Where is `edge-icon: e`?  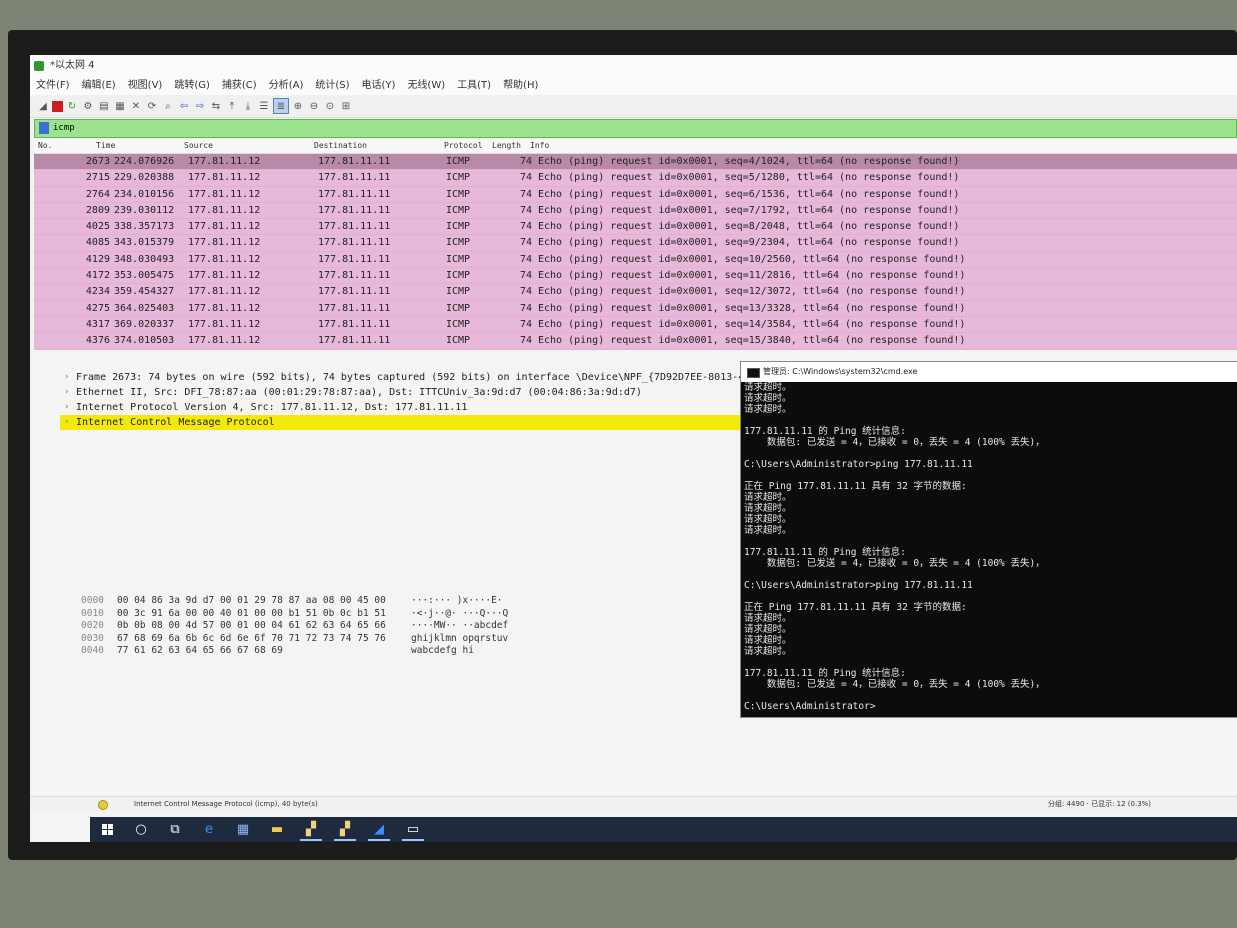 edge-icon: e is located at coordinates (209, 829).